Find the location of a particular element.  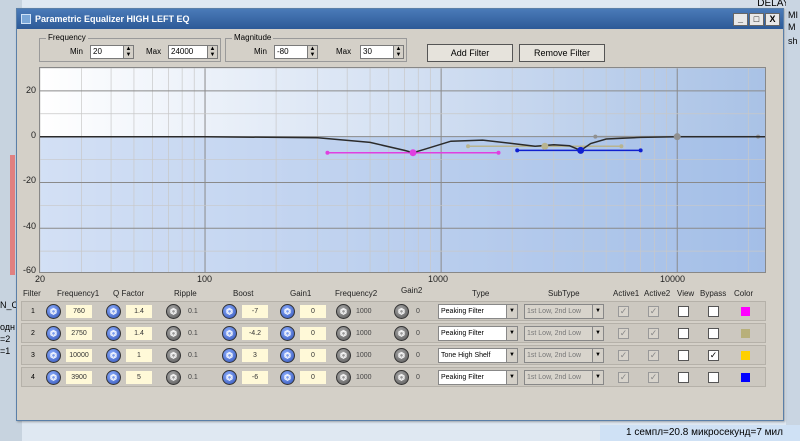

frequency1-field: 760 is located at coordinates (79, 311).